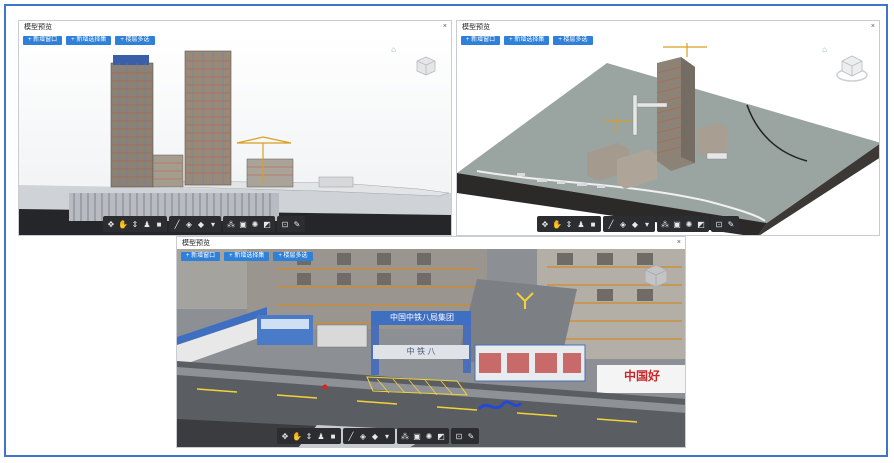 Image resolution: width=894 pixels, height=463 pixels. I want to click on gate-sign-text: 中国中铁八局集团, so click(422, 317).